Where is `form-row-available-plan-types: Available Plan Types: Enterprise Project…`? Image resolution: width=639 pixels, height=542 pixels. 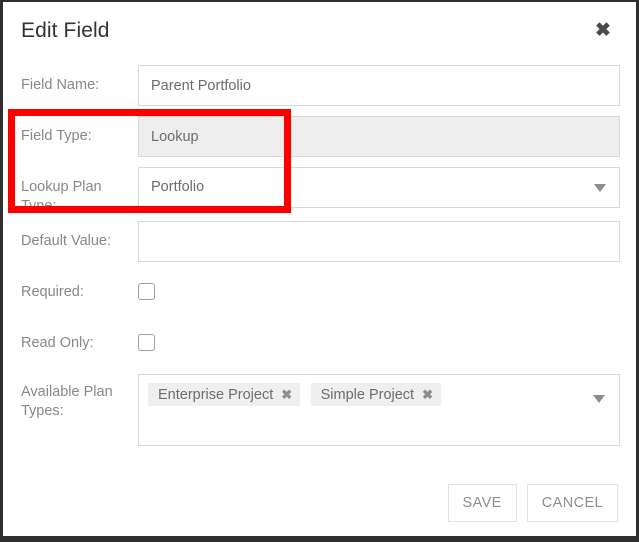
form-row-available-plan-types: Available Plan Types: Enterprise Project… is located at coordinates (319, 407).